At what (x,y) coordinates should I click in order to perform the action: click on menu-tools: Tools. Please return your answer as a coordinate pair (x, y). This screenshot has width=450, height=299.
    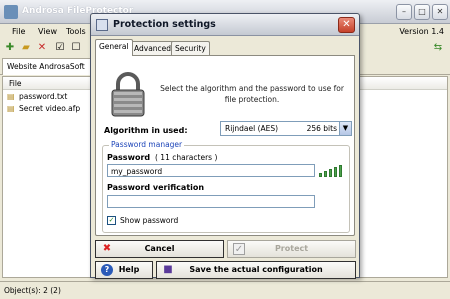
    Looking at the image, I should click on (76, 31).